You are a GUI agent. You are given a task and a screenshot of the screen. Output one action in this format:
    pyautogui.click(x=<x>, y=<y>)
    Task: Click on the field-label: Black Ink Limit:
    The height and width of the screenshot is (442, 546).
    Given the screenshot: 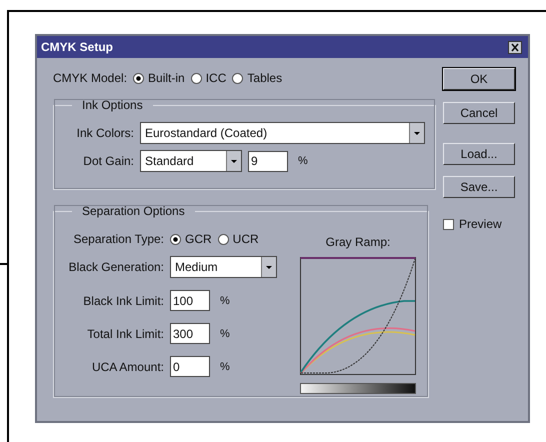 What is the action you would take?
    pyautogui.click(x=123, y=301)
    